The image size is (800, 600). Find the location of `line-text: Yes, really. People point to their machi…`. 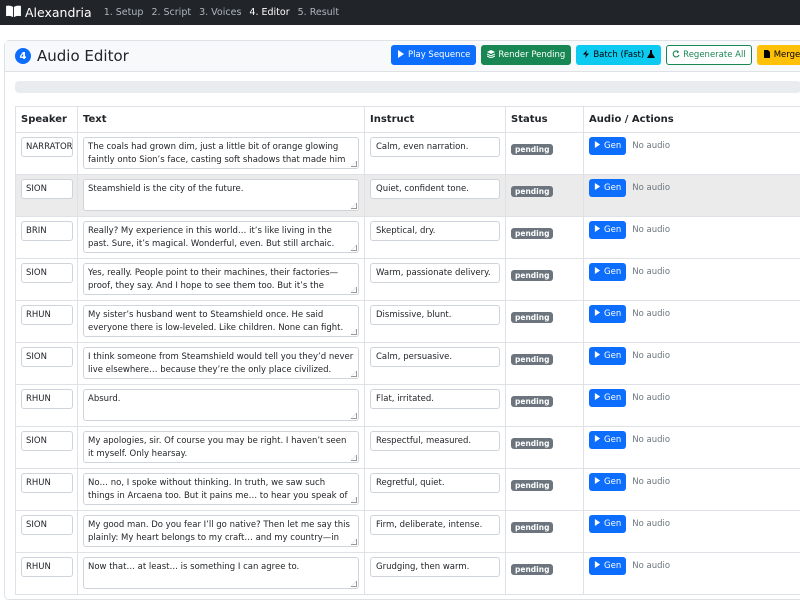

line-text: Yes, really. People point to their machi… is located at coordinates (213, 281).